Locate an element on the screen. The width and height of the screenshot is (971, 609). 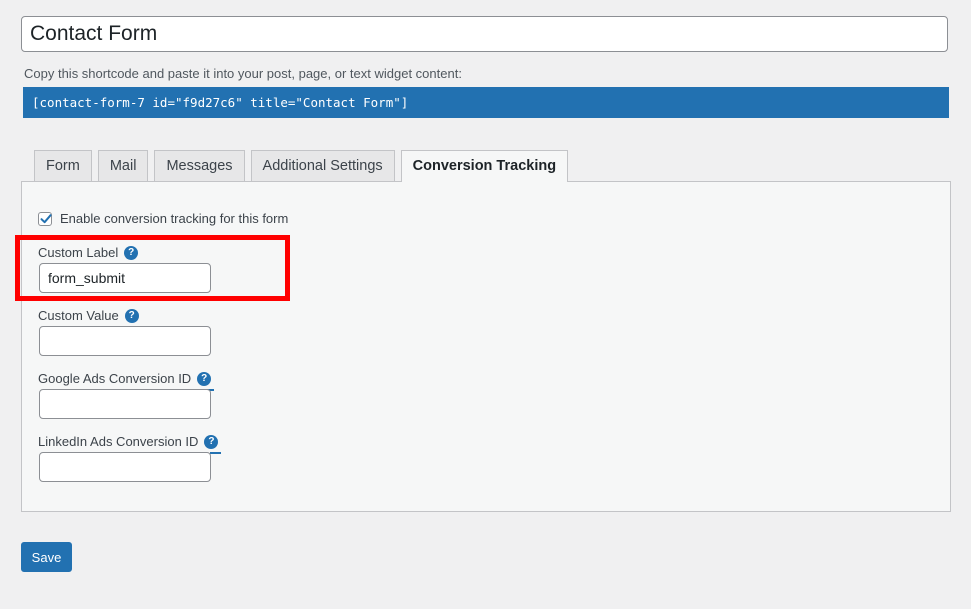
google-ads-conversion-id-input is located at coordinates (125, 404).